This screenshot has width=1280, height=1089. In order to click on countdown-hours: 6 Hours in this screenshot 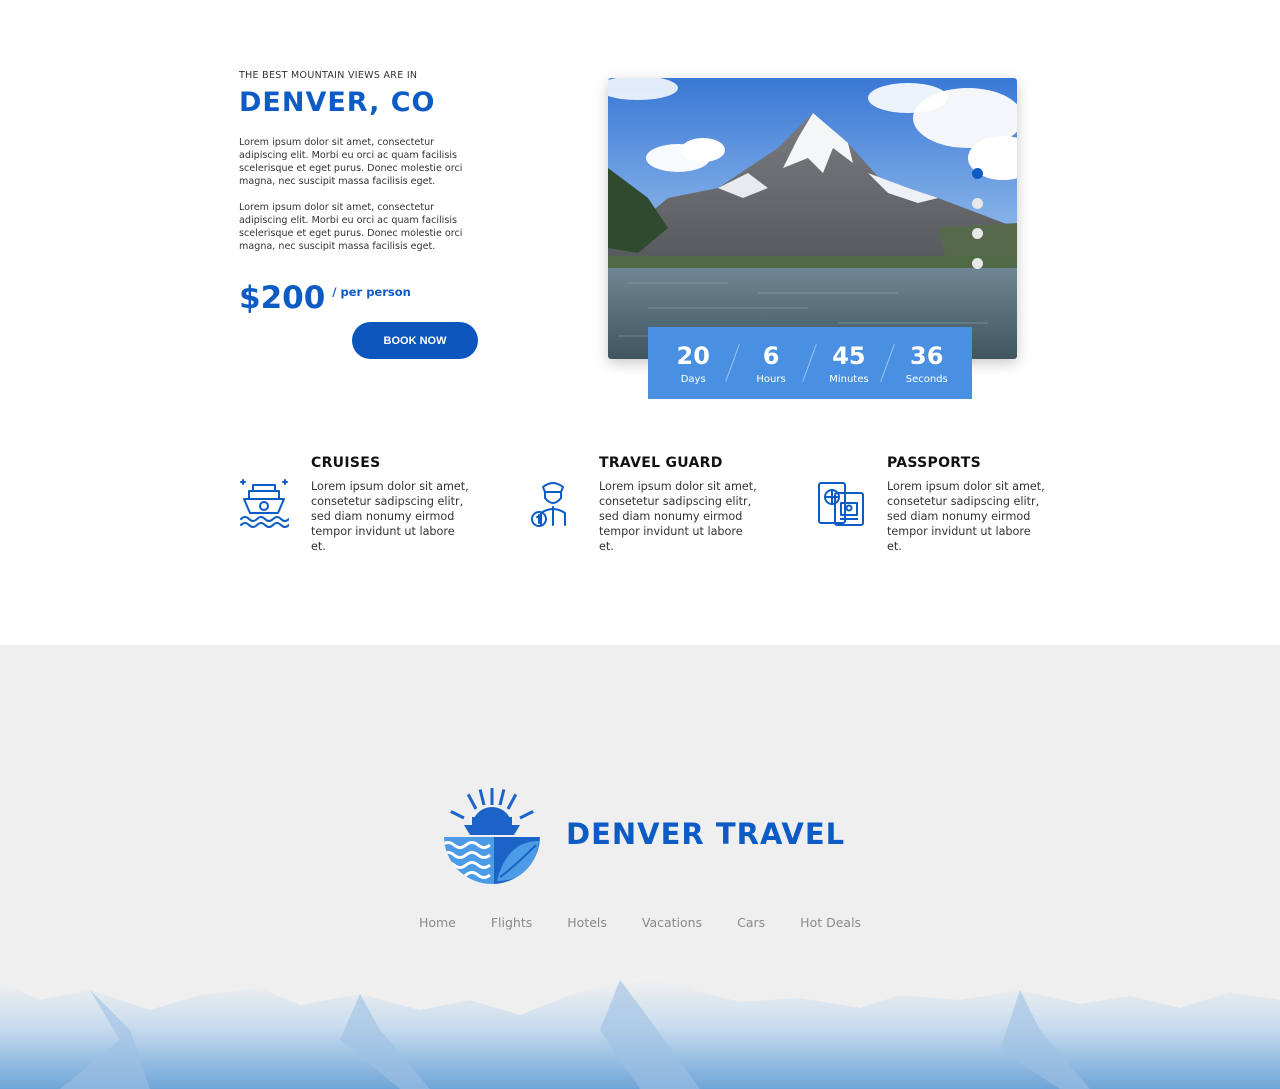, I will do `click(771, 363)`.